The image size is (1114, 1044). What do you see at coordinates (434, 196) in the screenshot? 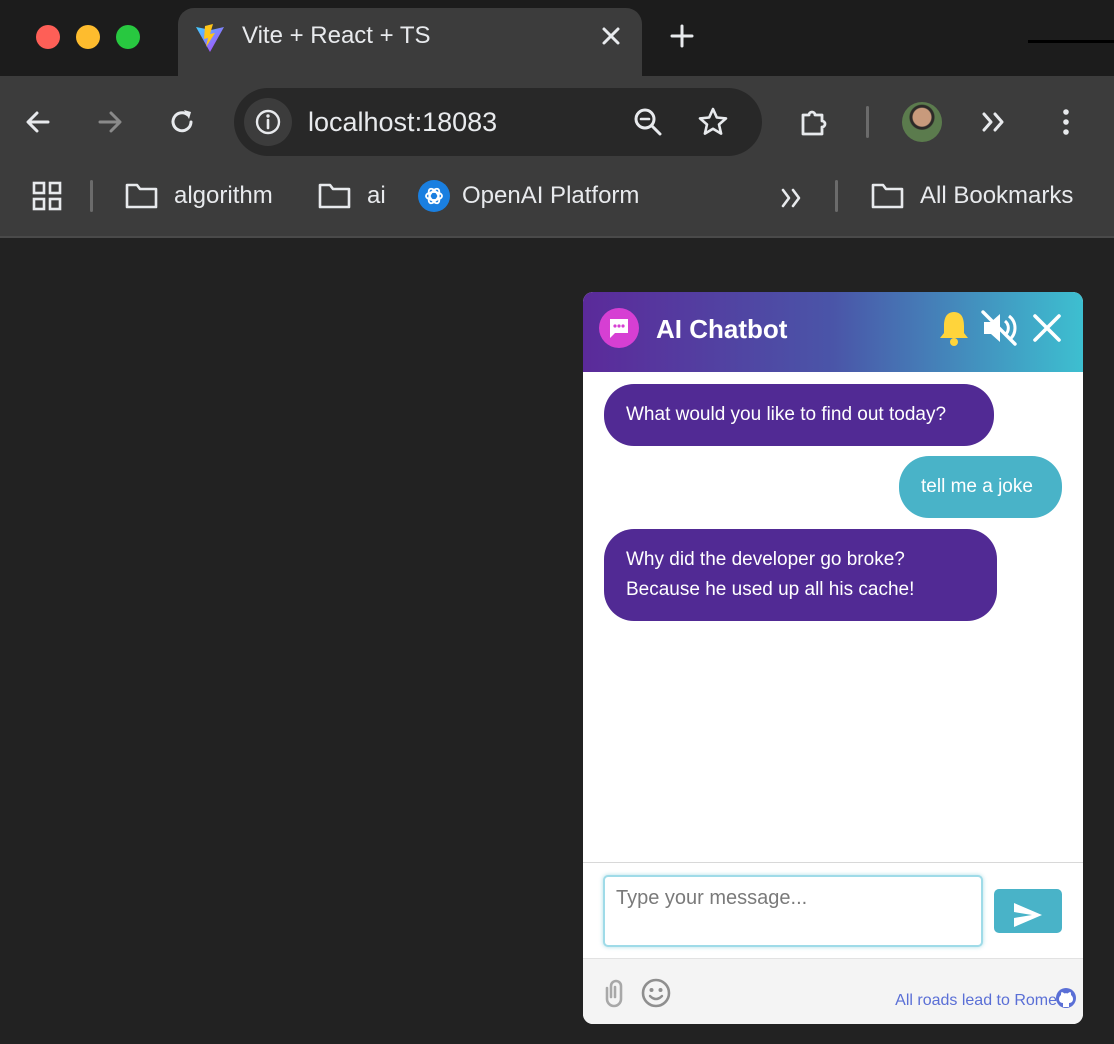
I see `openai-icon` at bounding box center [434, 196].